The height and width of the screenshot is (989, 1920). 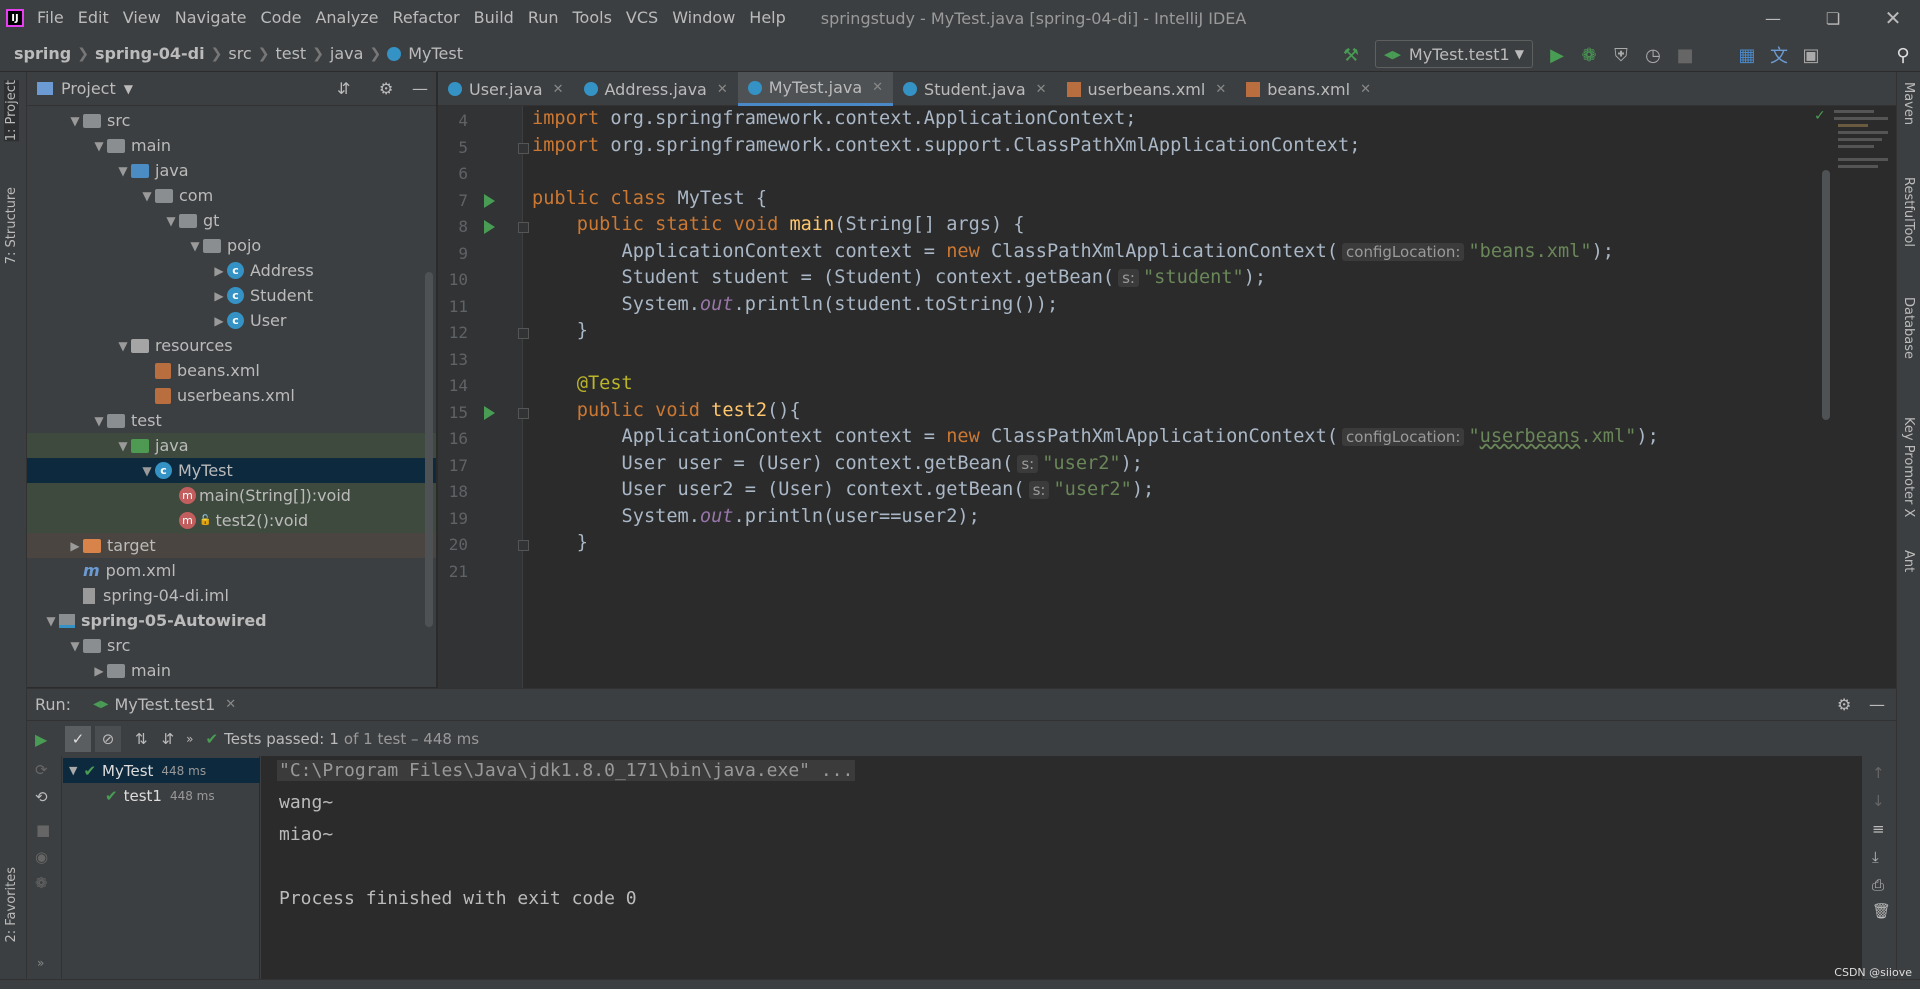 I want to click on breadcrumb-item: MyTest, so click(x=425, y=53).